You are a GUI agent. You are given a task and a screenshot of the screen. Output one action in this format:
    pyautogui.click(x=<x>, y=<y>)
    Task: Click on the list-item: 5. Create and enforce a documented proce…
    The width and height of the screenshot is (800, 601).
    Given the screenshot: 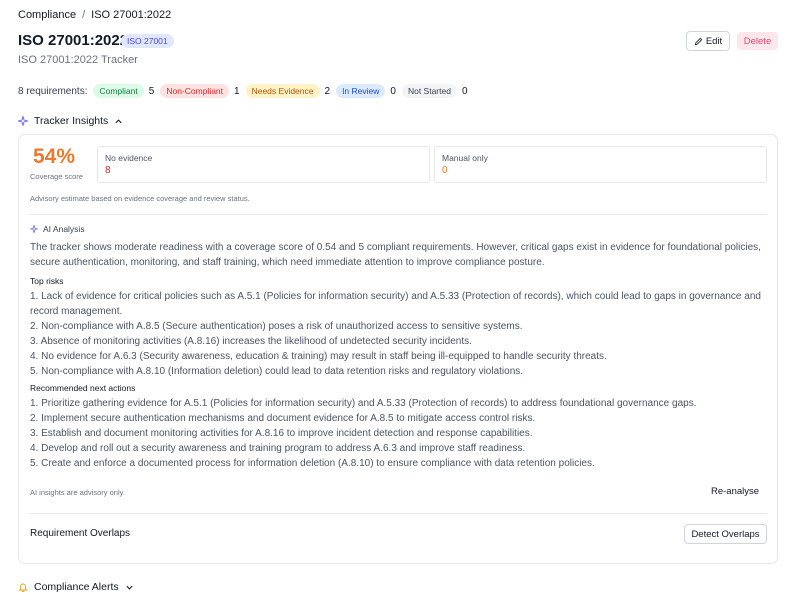 What is the action you would take?
    pyautogui.click(x=312, y=463)
    